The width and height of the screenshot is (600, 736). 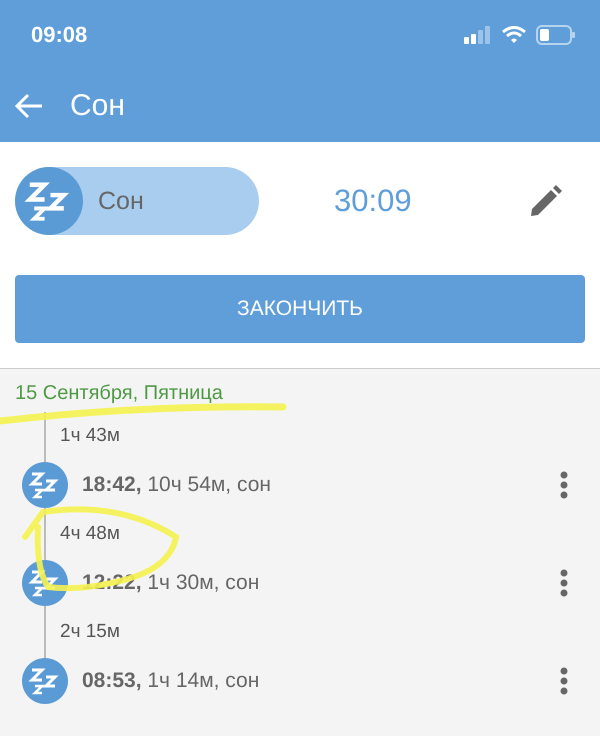 I want to click on interval-label: 1ч 43м, so click(x=90, y=436).